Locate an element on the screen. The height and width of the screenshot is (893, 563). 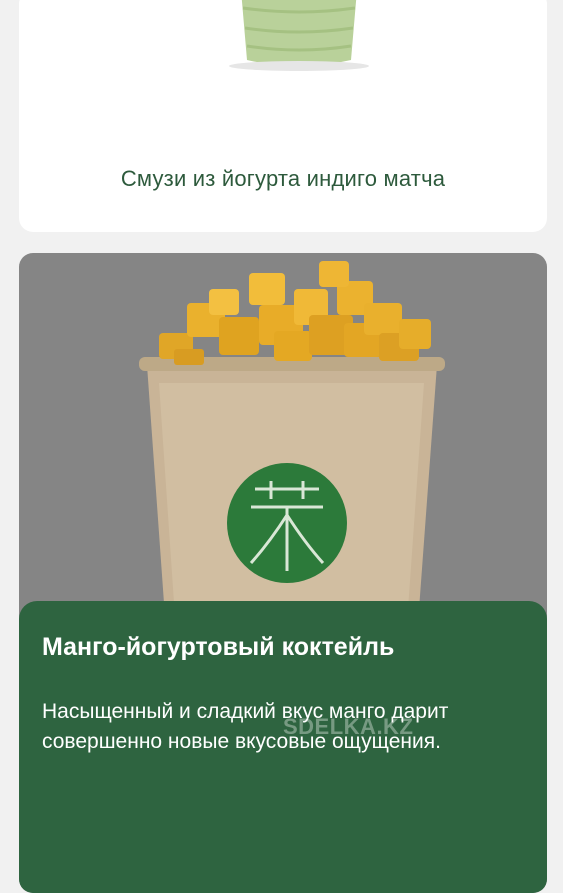
product-title: Манго-йогуртовый коктейль is located at coordinates (218, 647).